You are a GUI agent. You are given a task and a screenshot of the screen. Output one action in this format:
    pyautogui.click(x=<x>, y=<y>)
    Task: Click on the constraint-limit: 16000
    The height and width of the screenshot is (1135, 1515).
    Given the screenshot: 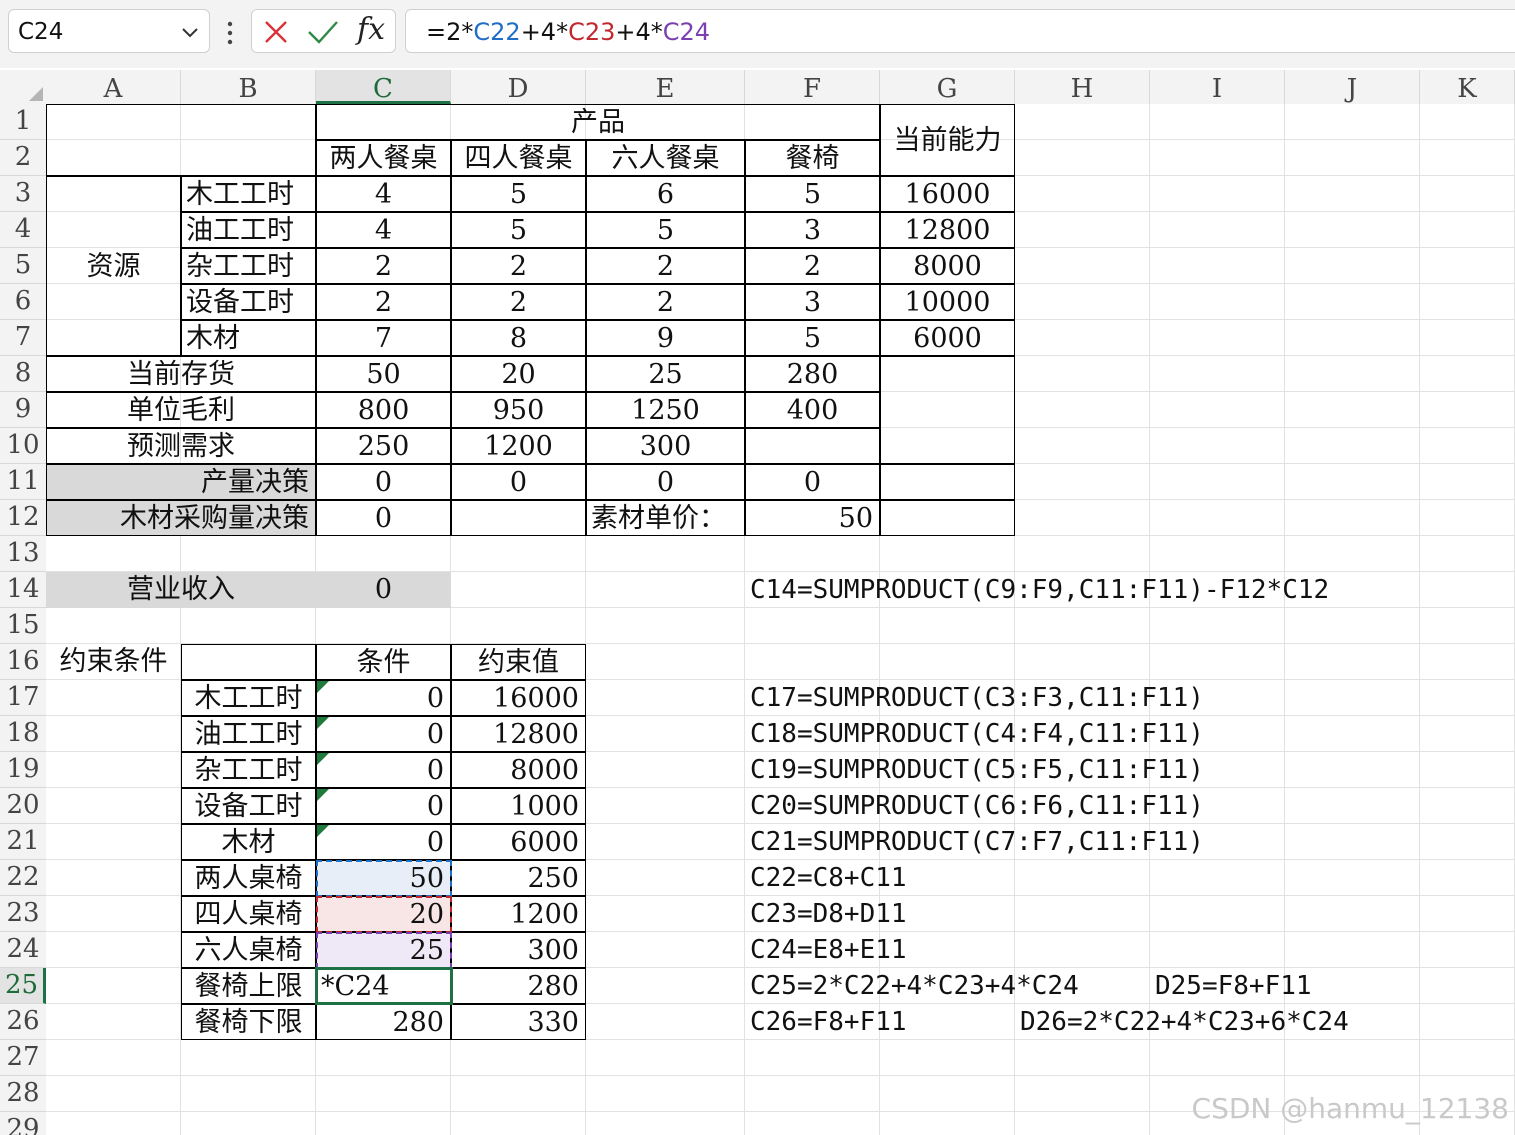 What is the action you would take?
    pyautogui.click(x=518, y=698)
    